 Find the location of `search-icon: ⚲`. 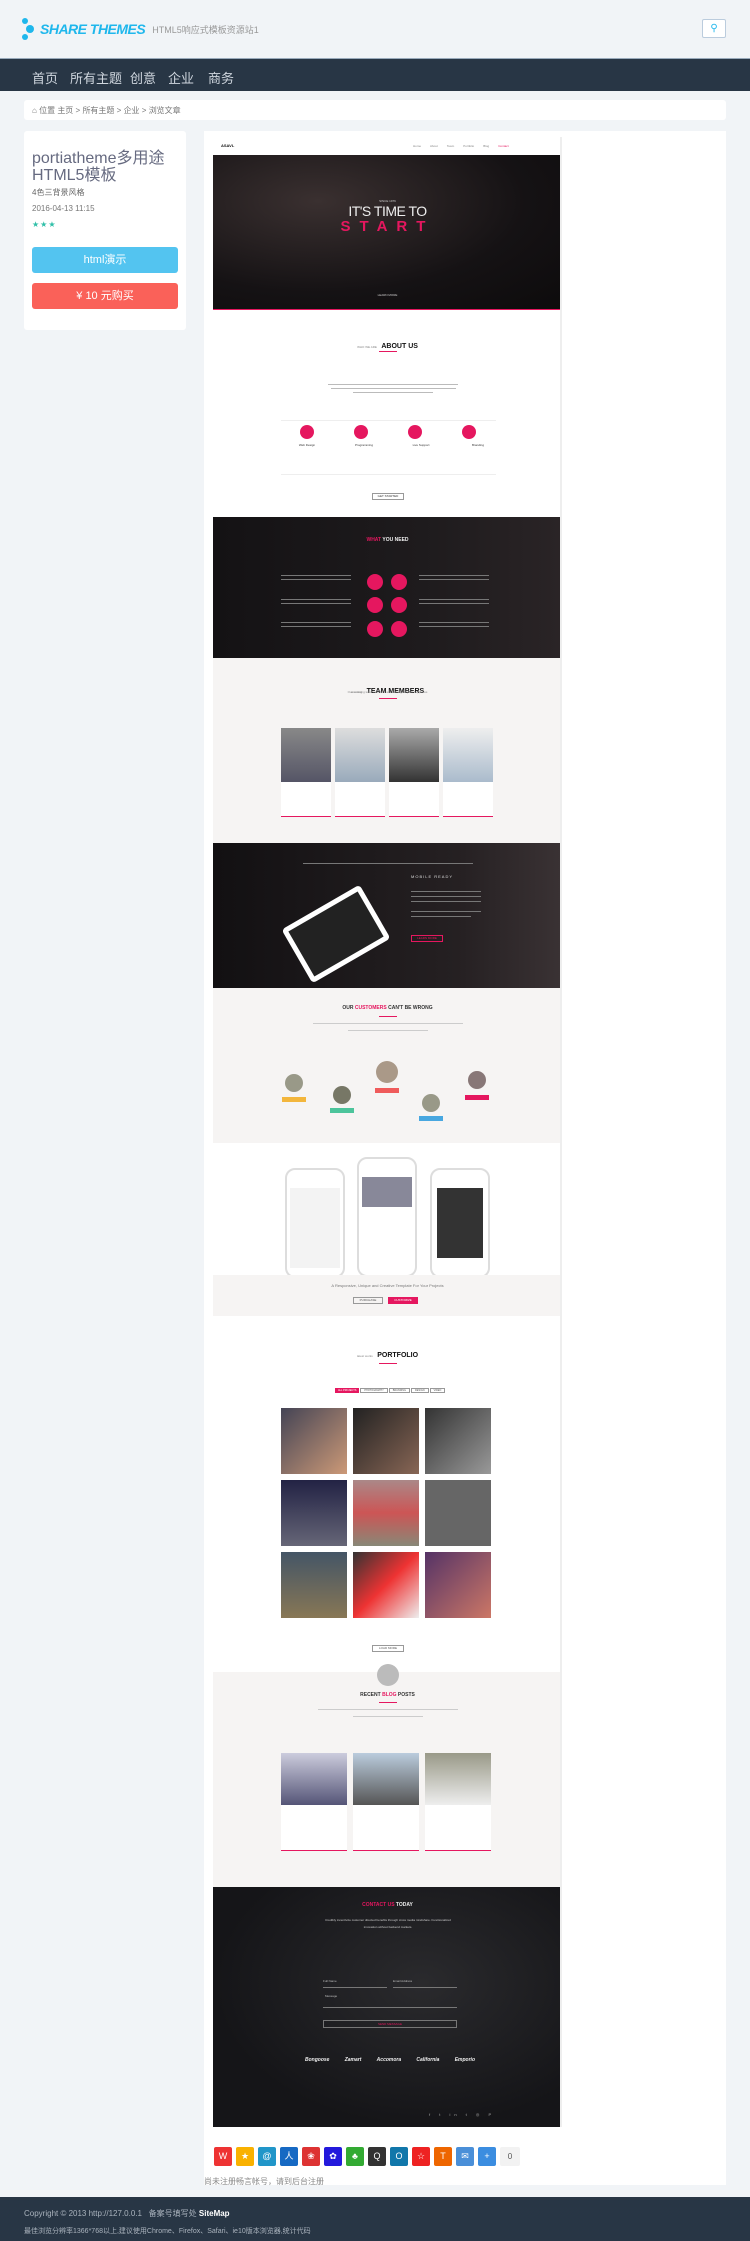

search-icon: ⚲ is located at coordinates (714, 28).